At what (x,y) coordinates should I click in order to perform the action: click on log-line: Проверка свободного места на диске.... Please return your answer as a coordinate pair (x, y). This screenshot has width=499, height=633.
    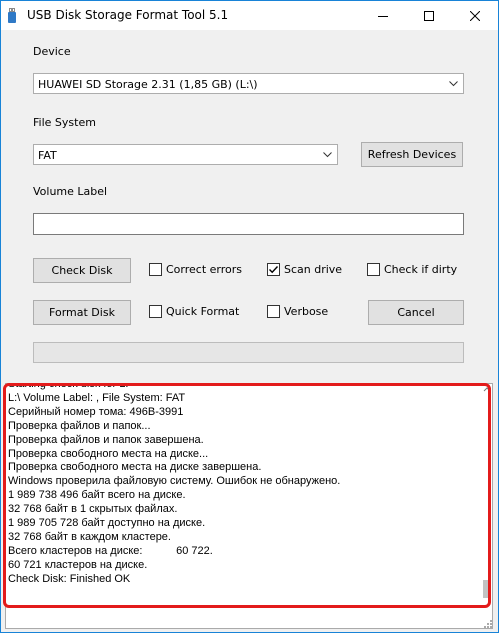
    Looking at the image, I should click on (108, 453).